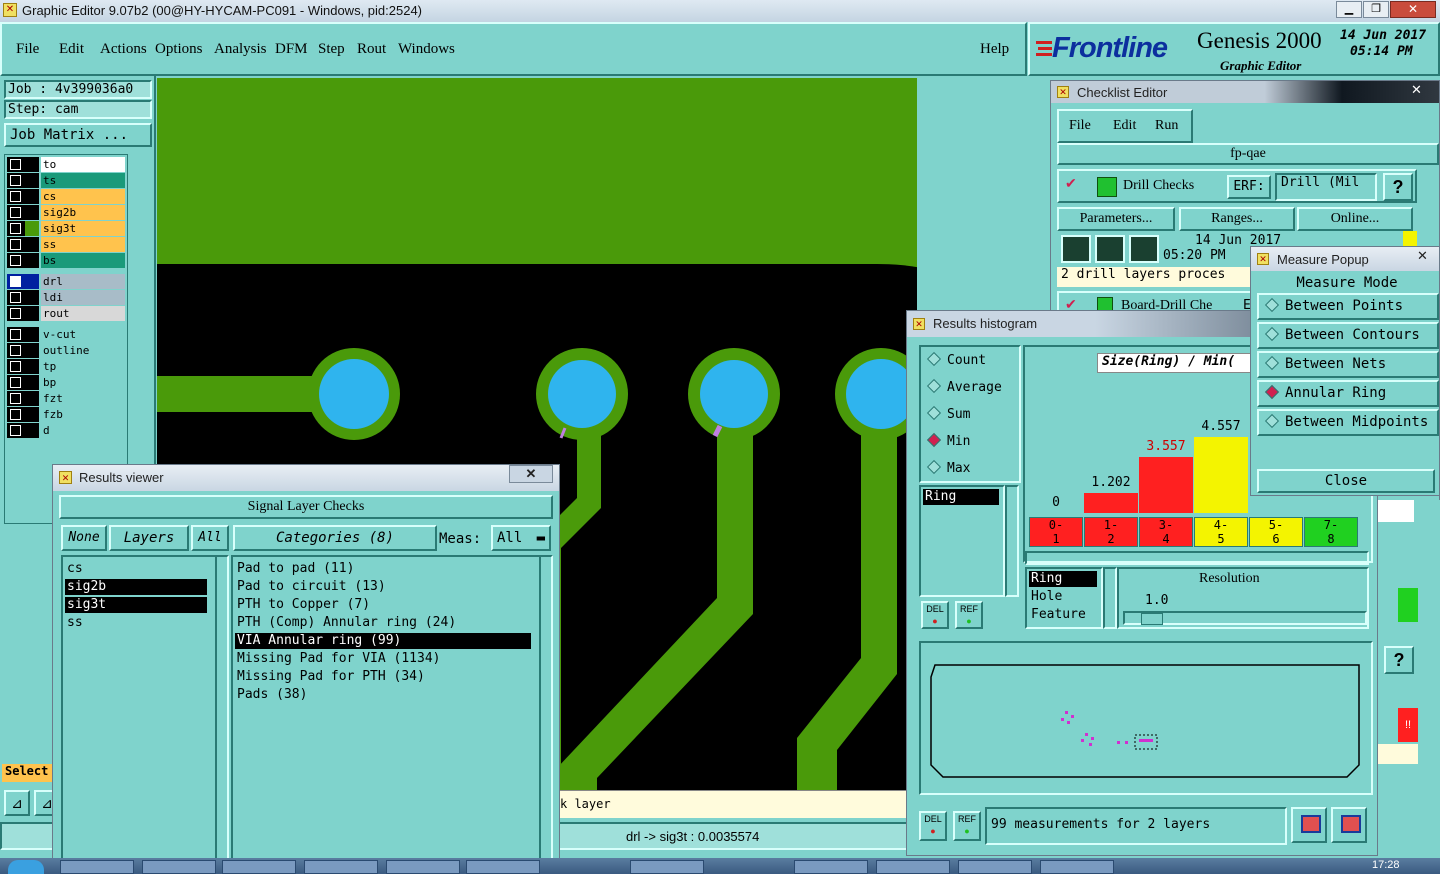 Image resolution: width=1440 pixels, height=874 pixels. Describe the element at coordinates (1076, 249) in the screenshot. I see `run-icon` at that location.